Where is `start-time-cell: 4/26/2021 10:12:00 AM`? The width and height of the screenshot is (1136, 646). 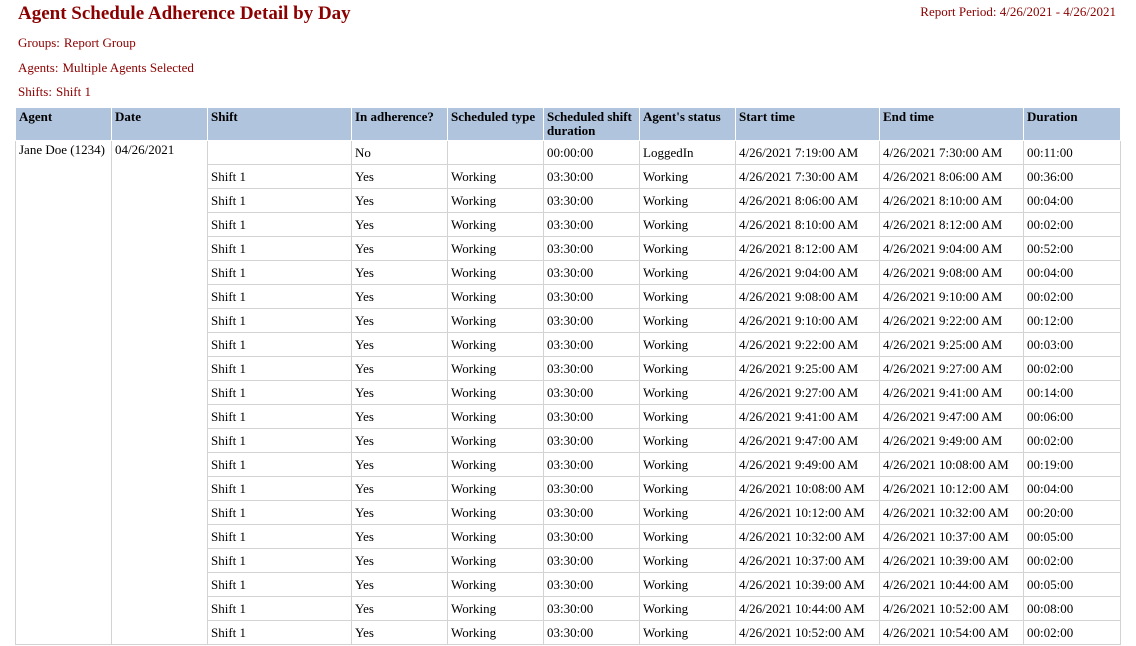
start-time-cell: 4/26/2021 10:12:00 AM is located at coordinates (807, 512).